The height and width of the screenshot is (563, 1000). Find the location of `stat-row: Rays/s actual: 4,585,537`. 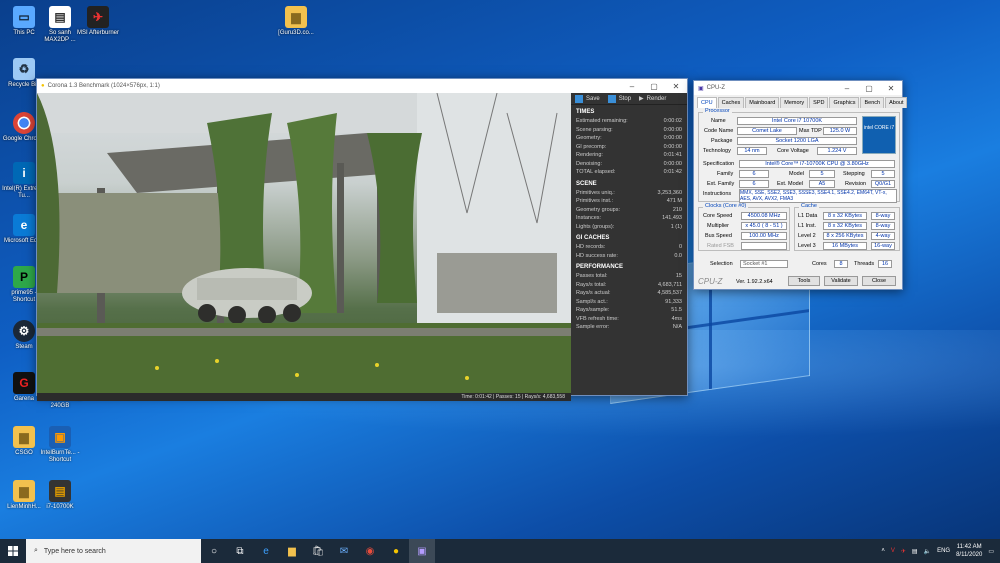

stat-row: Rays/s actual: 4,585,537 is located at coordinates (629, 293).